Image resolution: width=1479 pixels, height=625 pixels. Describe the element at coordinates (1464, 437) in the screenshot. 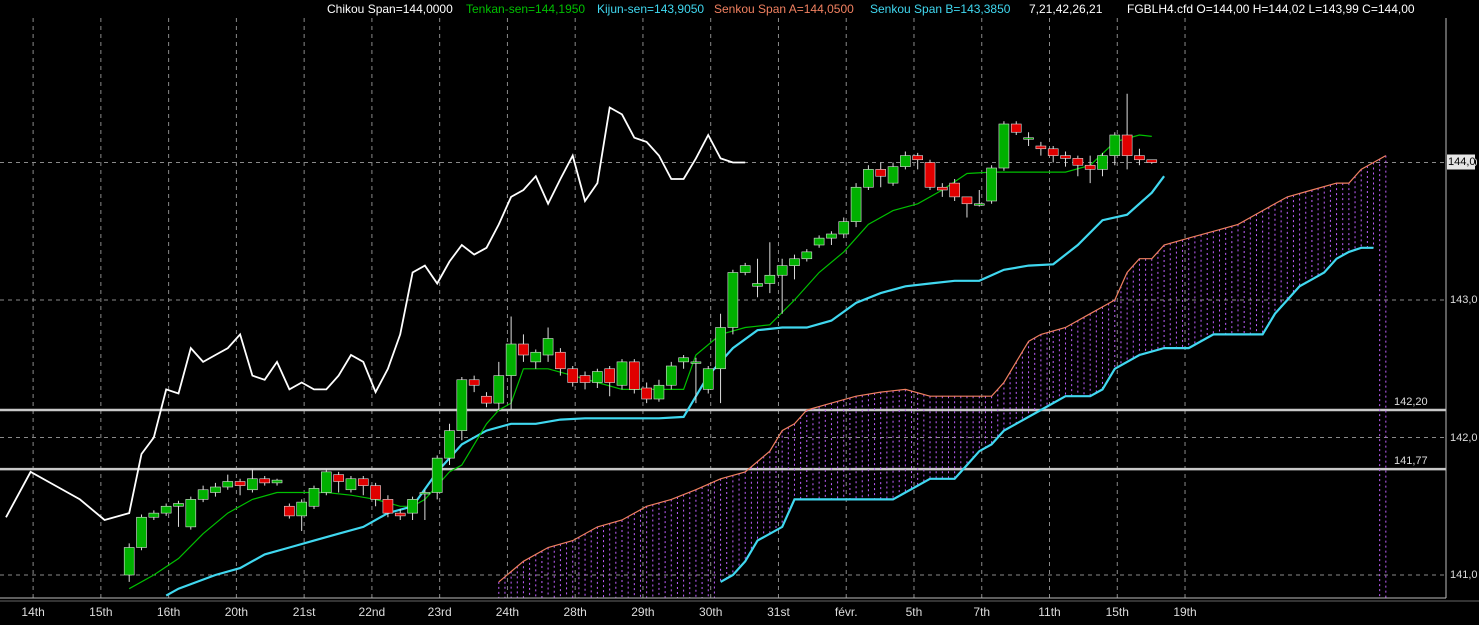

I see `y-tick-label: 142,0` at that location.